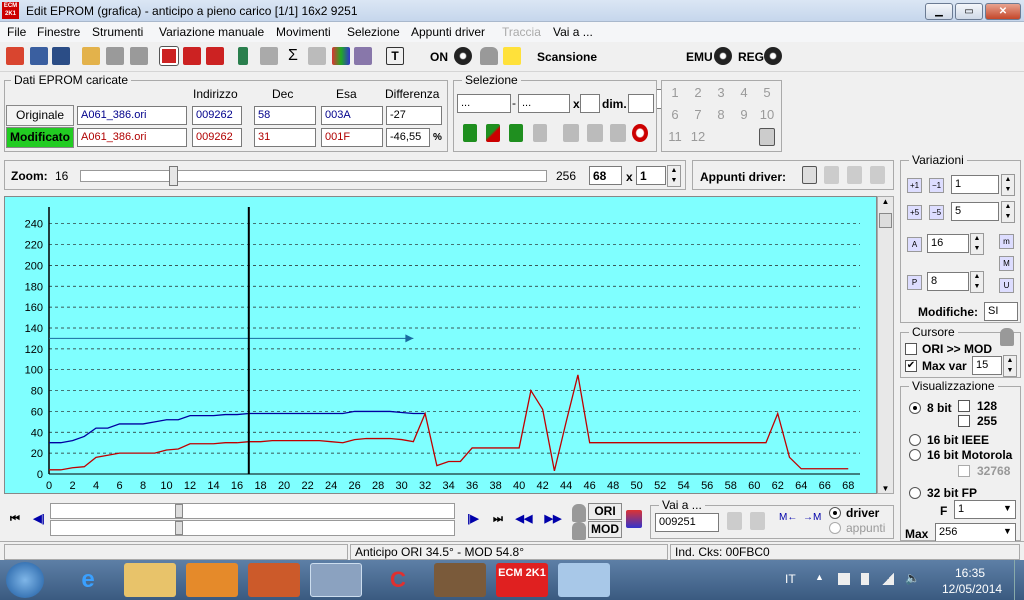 The height and width of the screenshot is (600, 1024). Describe the element at coordinates (948, 243) in the screenshot. I see `var-a-input: 16` at that location.